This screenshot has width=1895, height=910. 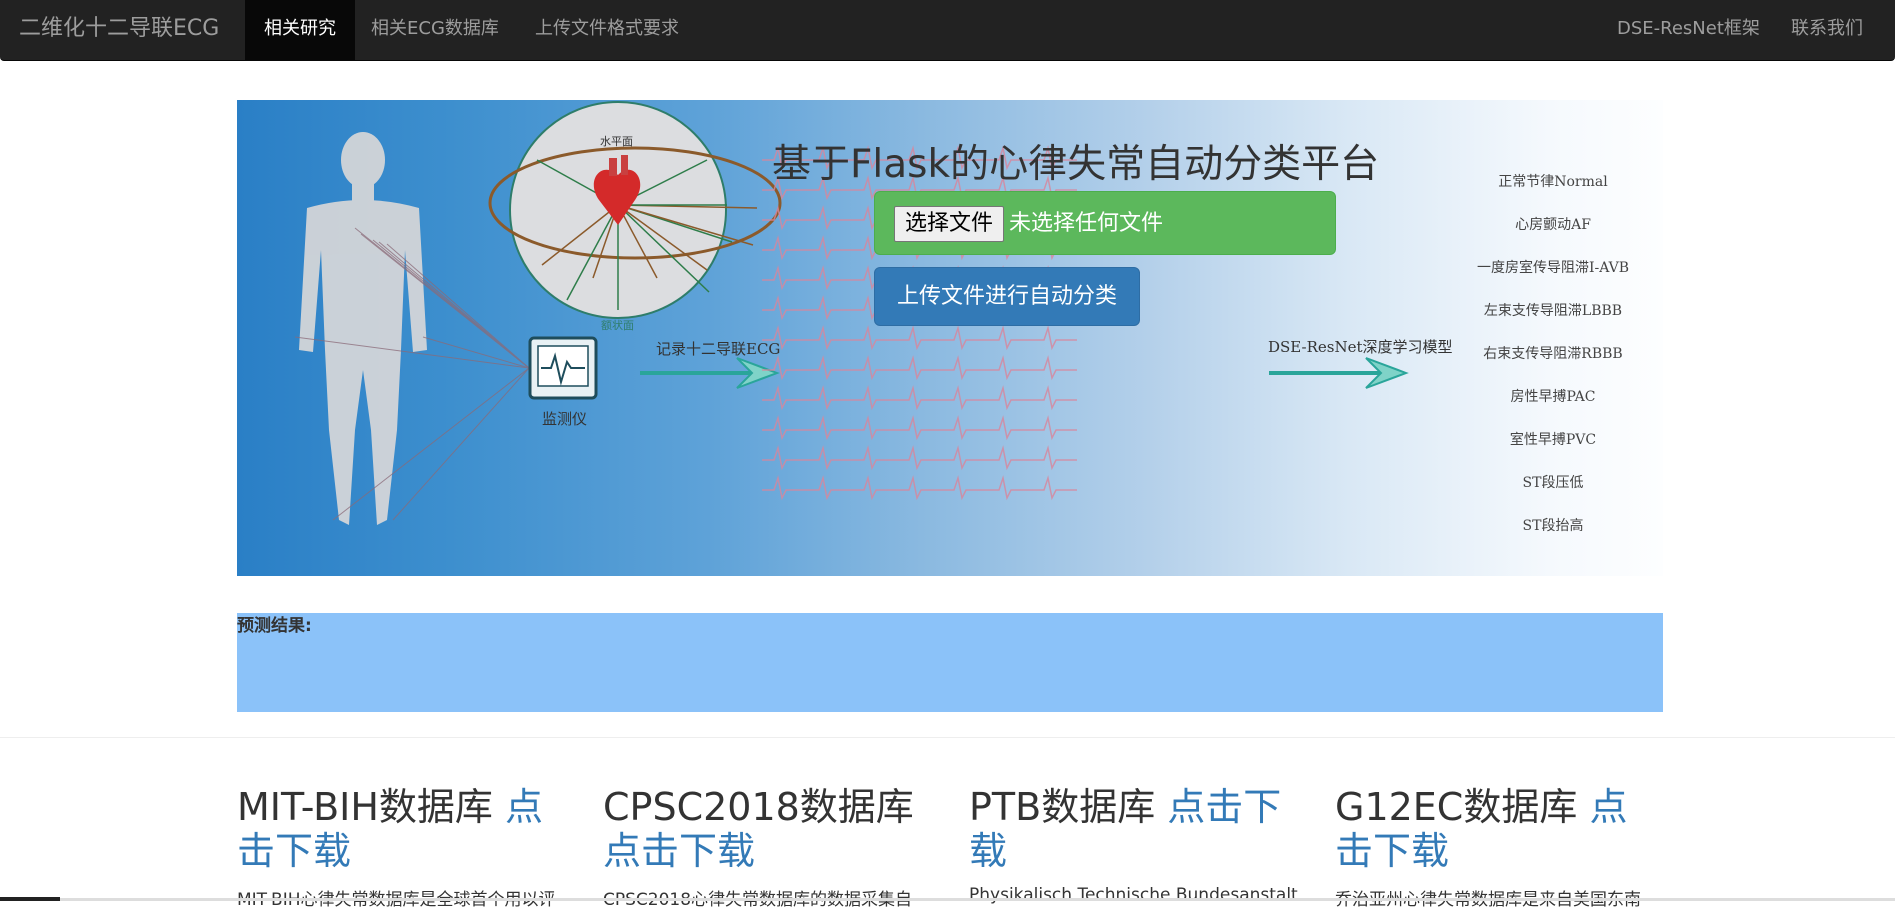 I want to click on prediction-result-title: 预测结果:, so click(x=274, y=626).